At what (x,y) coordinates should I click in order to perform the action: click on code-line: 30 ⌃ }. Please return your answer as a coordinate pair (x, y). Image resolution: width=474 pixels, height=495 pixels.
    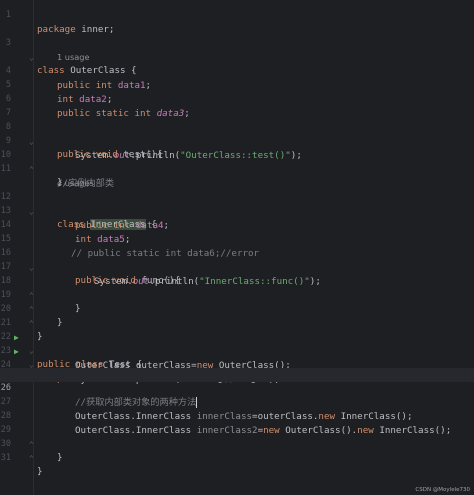
    Looking at the image, I should click on (237, 451).